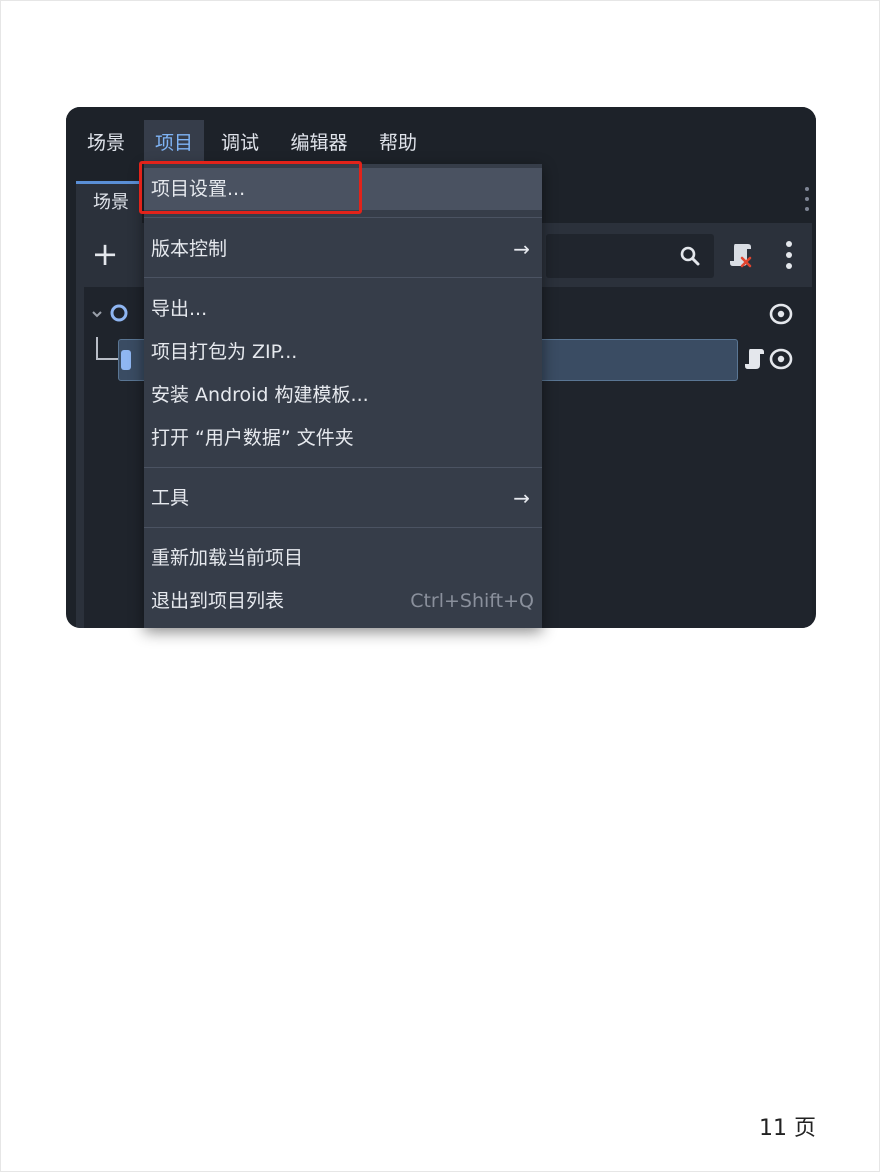 Image resolution: width=880 pixels, height=1172 pixels. Describe the element at coordinates (189, 249) in the screenshot. I see `menu-item-label: 版本控制` at that location.